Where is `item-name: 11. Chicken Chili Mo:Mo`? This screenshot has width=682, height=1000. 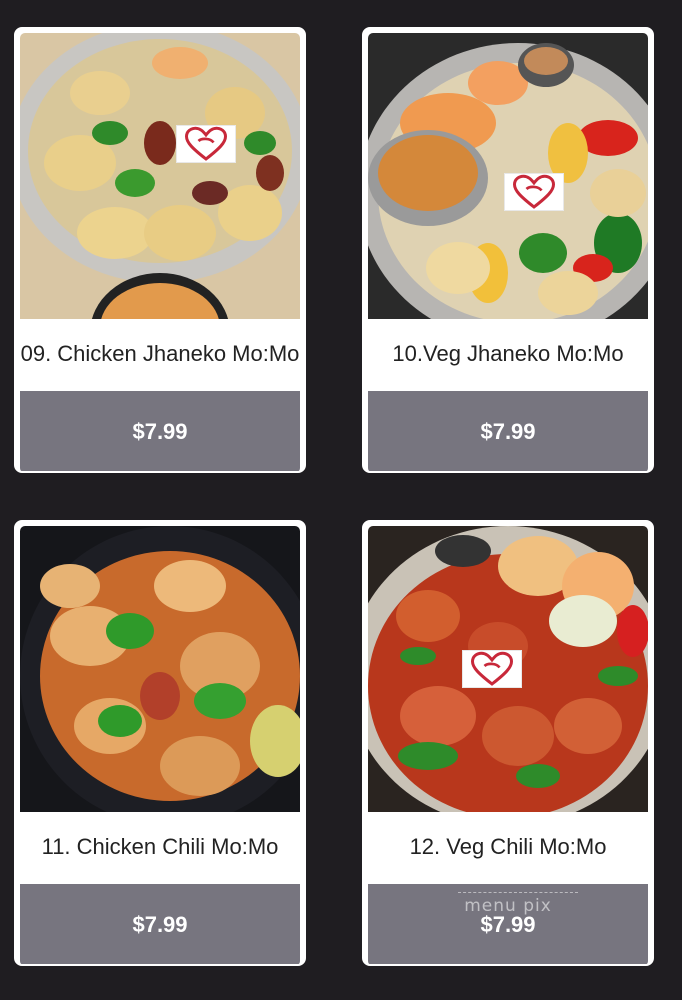
item-name: 11. Chicken Chili Mo:Mo is located at coordinates (160, 847).